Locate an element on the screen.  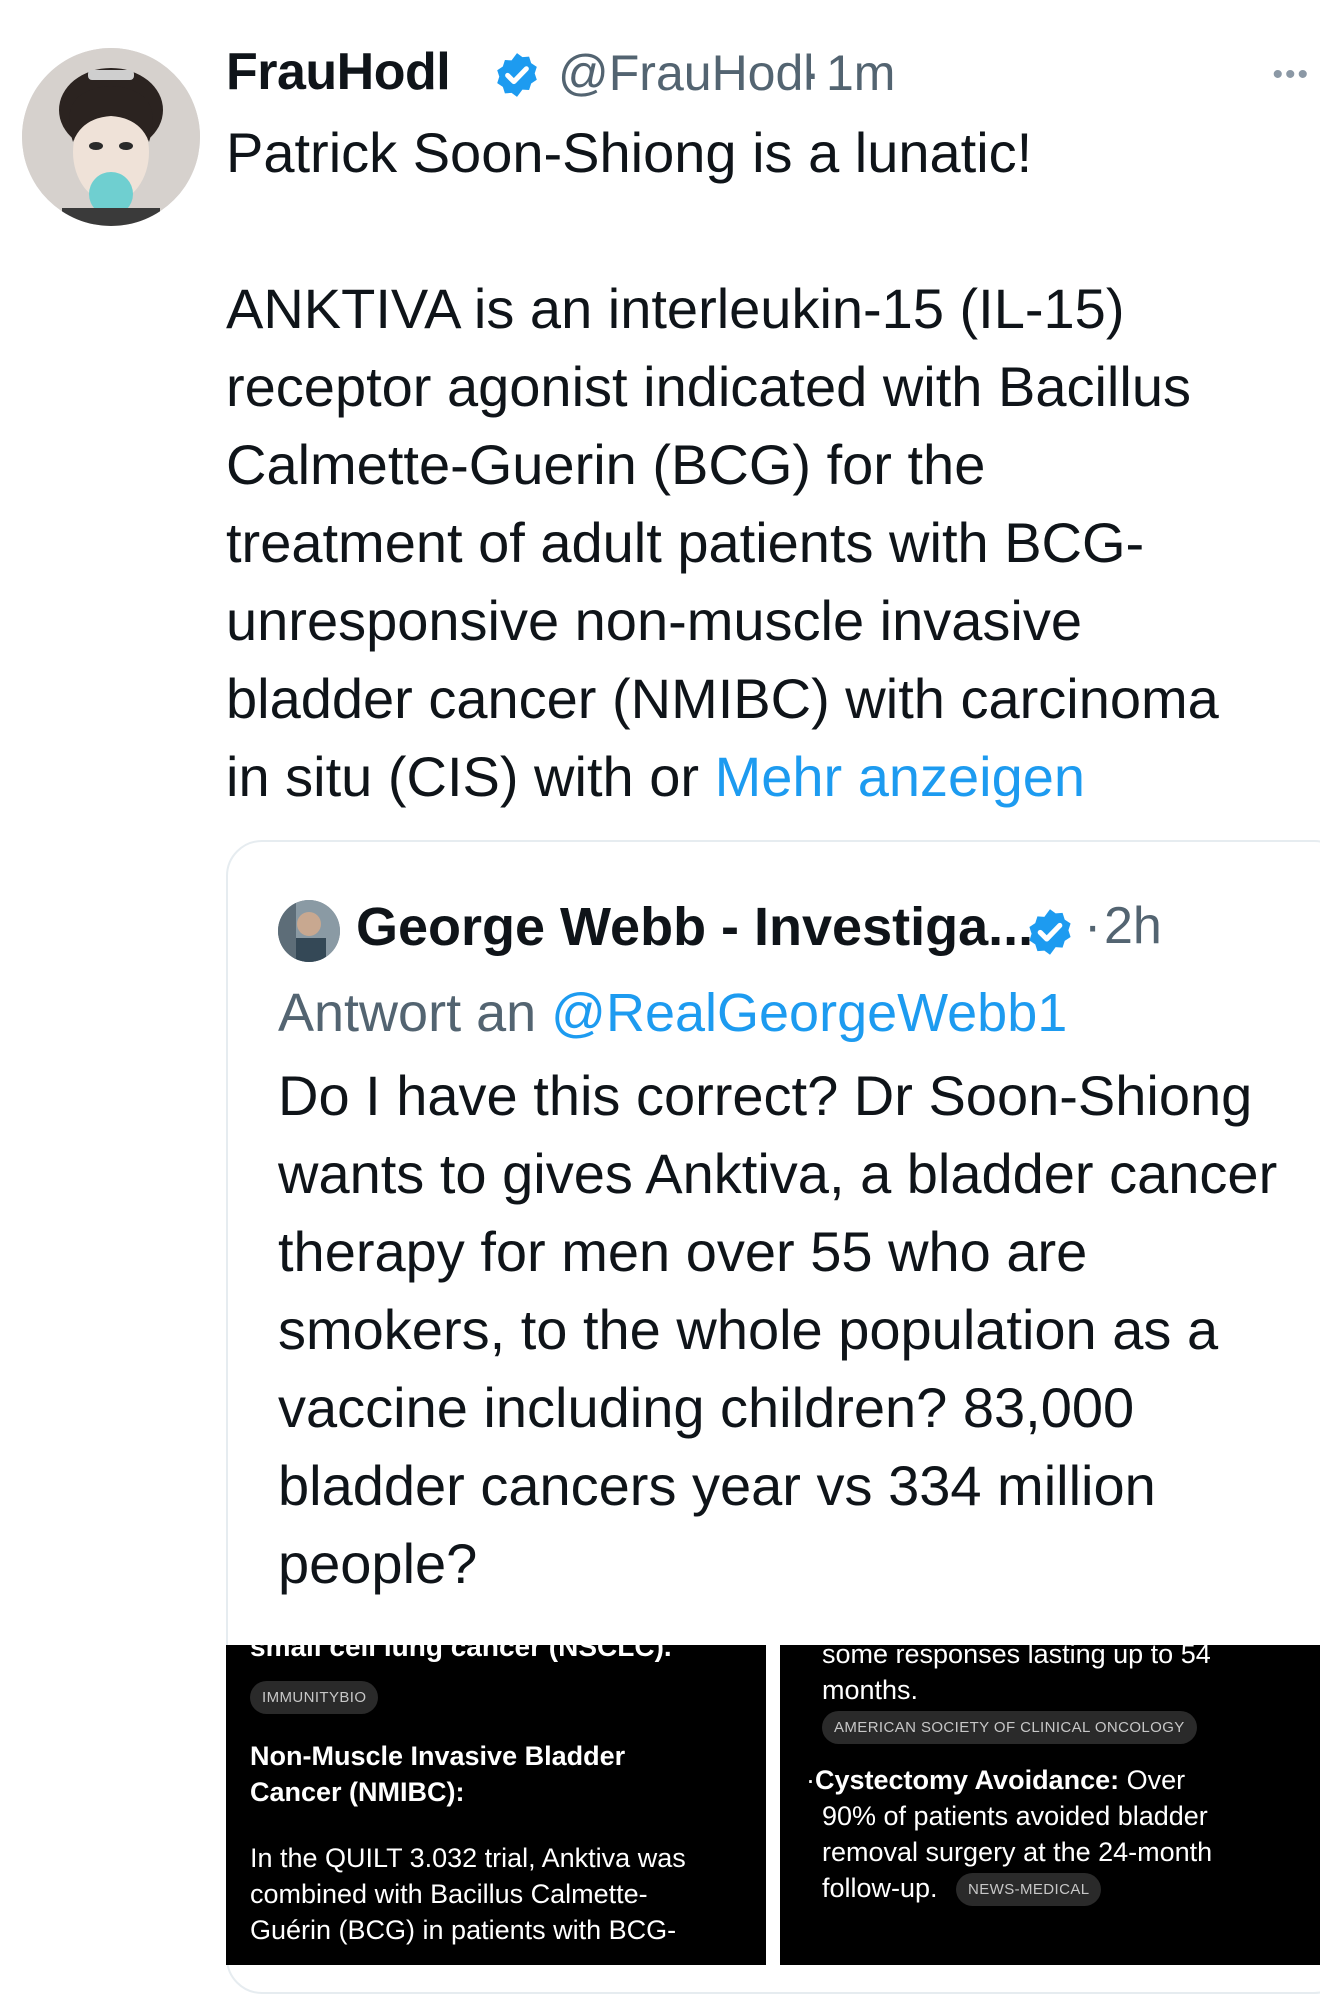
bullet-rest: Over is located at coordinates (1152, 1780).